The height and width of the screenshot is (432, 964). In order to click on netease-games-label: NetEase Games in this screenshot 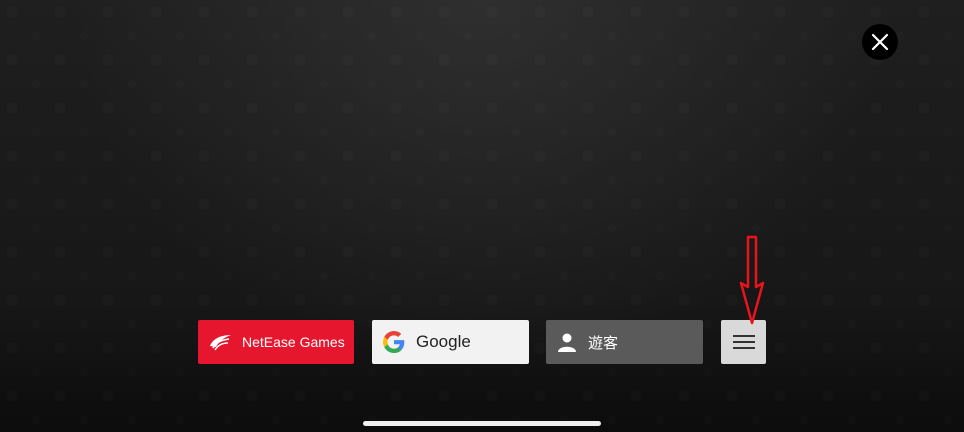, I will do `click(293, 342)`.